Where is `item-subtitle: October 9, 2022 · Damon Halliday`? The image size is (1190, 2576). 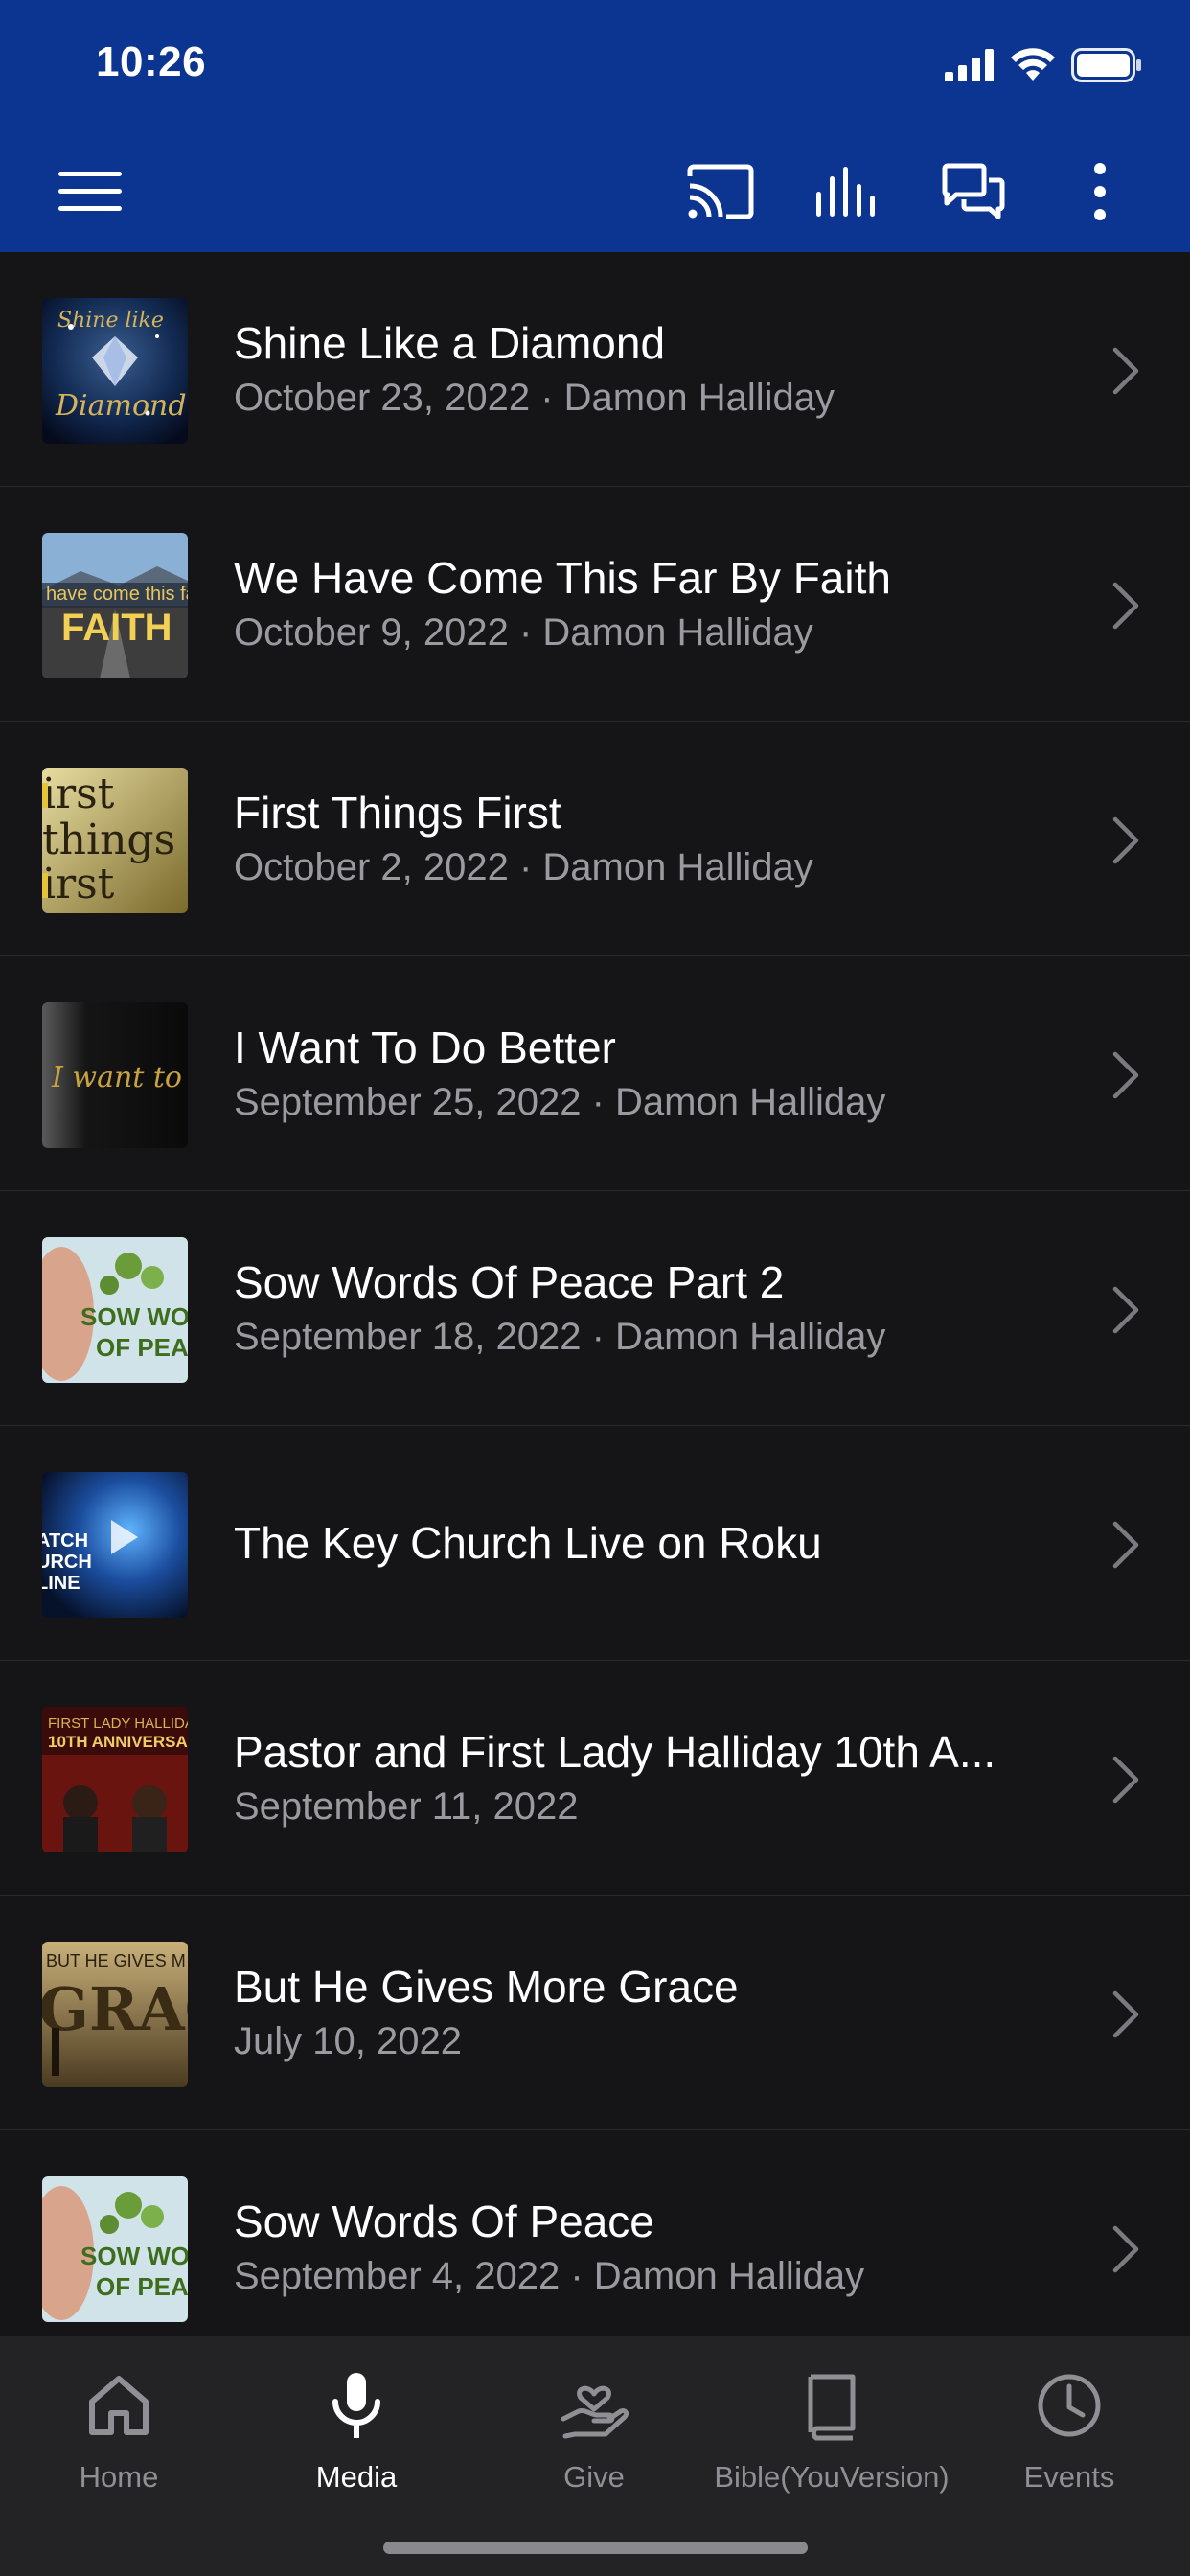
item-subtitle: October 9, 2022 · Damon Halliday is located at coordinates (524, 632).